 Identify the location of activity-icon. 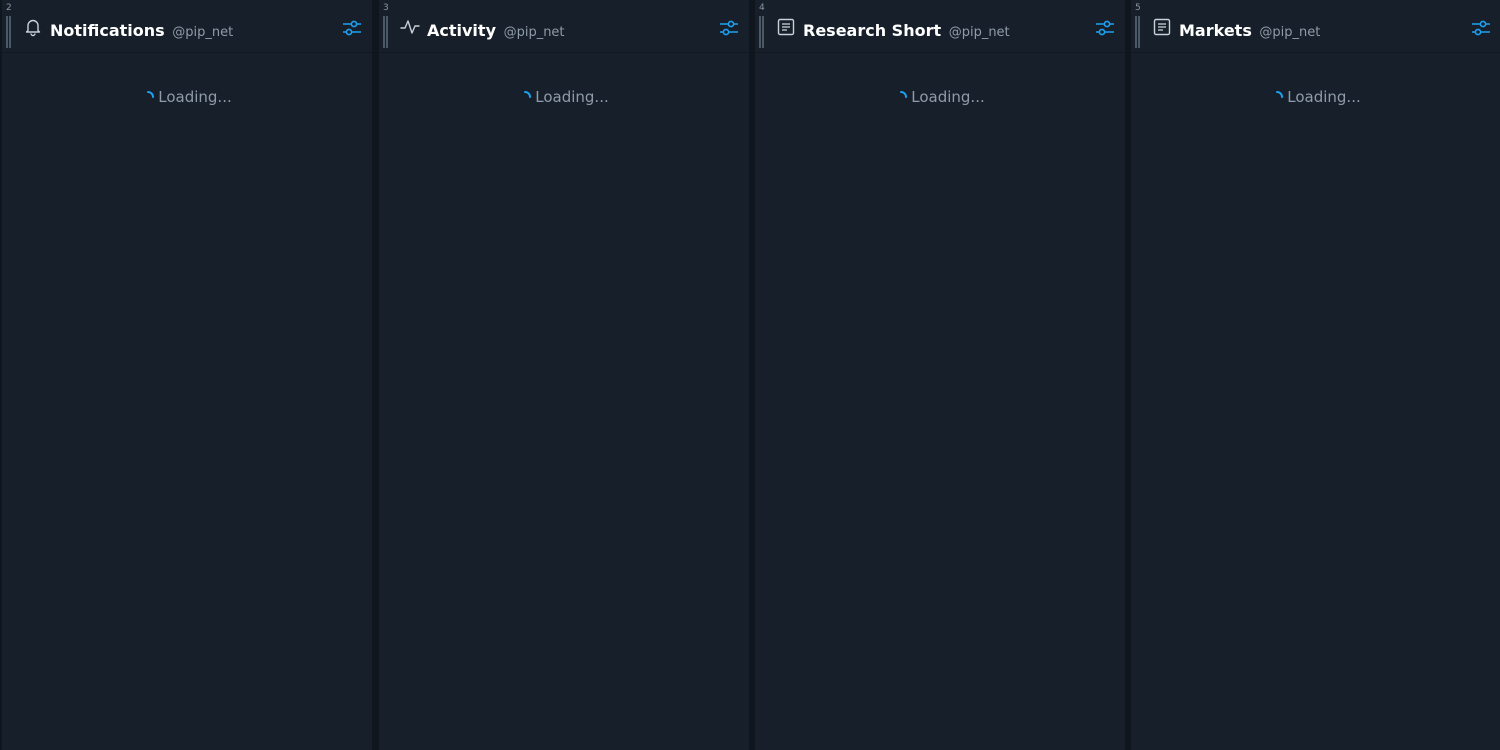
(410, 27).